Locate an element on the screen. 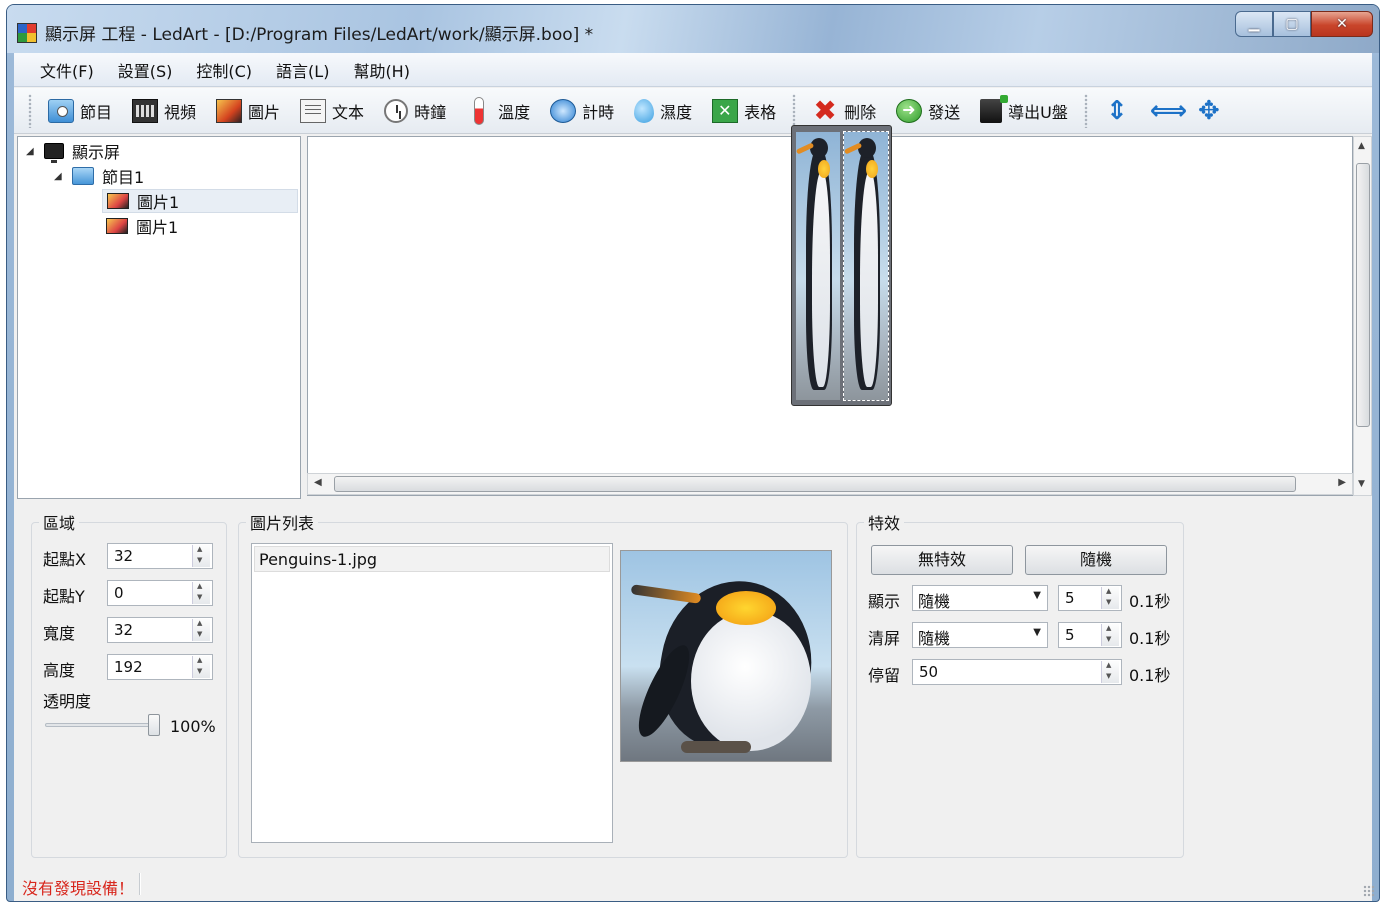  opacity-slider-thumb is located at coordinates (154, 725).